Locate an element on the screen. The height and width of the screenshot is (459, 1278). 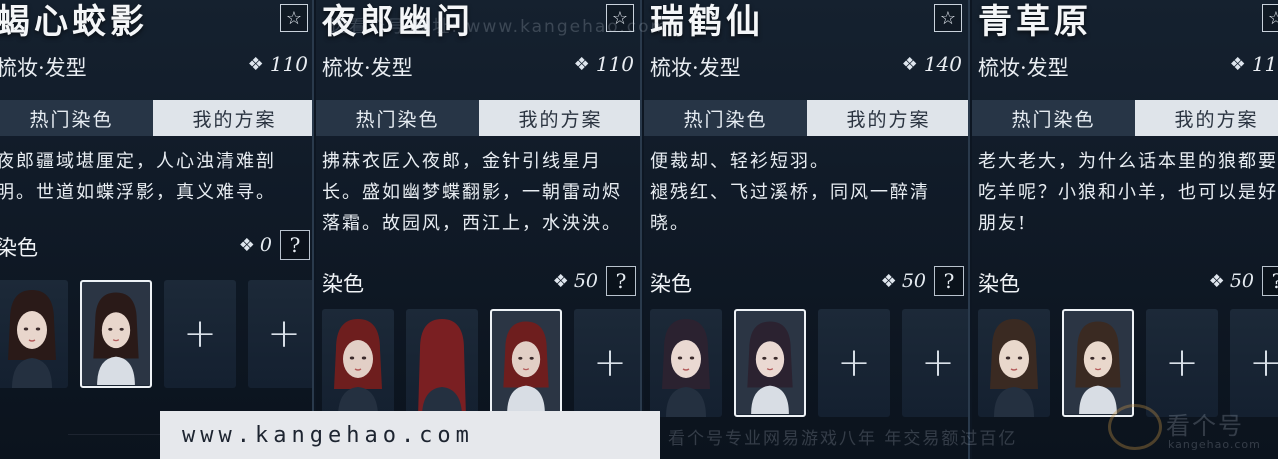
item-description: 夜郎疆域堪厘定，人心浊清难剖 明。世道如蝶浮影，真义难寻。 is located at coordinates (138, 177).